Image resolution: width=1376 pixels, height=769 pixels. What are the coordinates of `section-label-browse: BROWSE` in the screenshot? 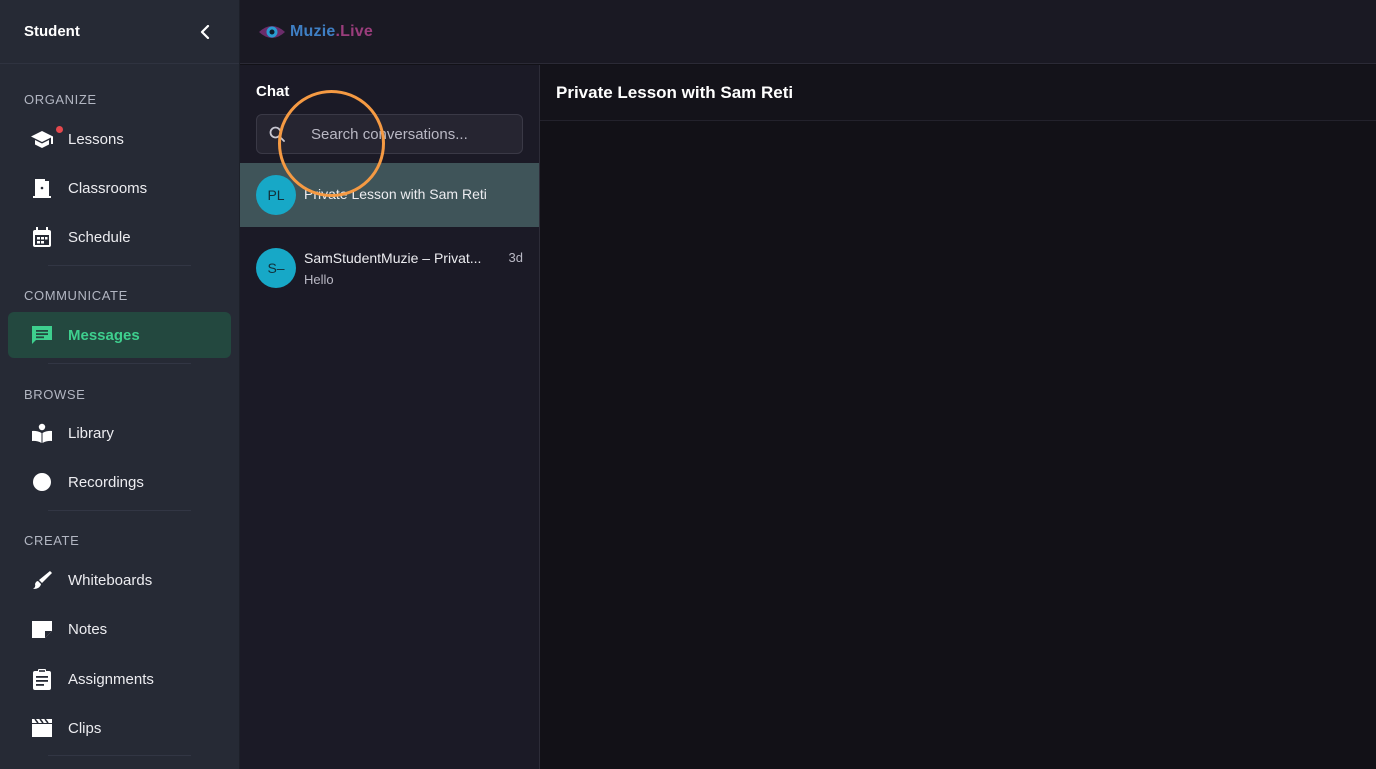 It's located at (55, 394).